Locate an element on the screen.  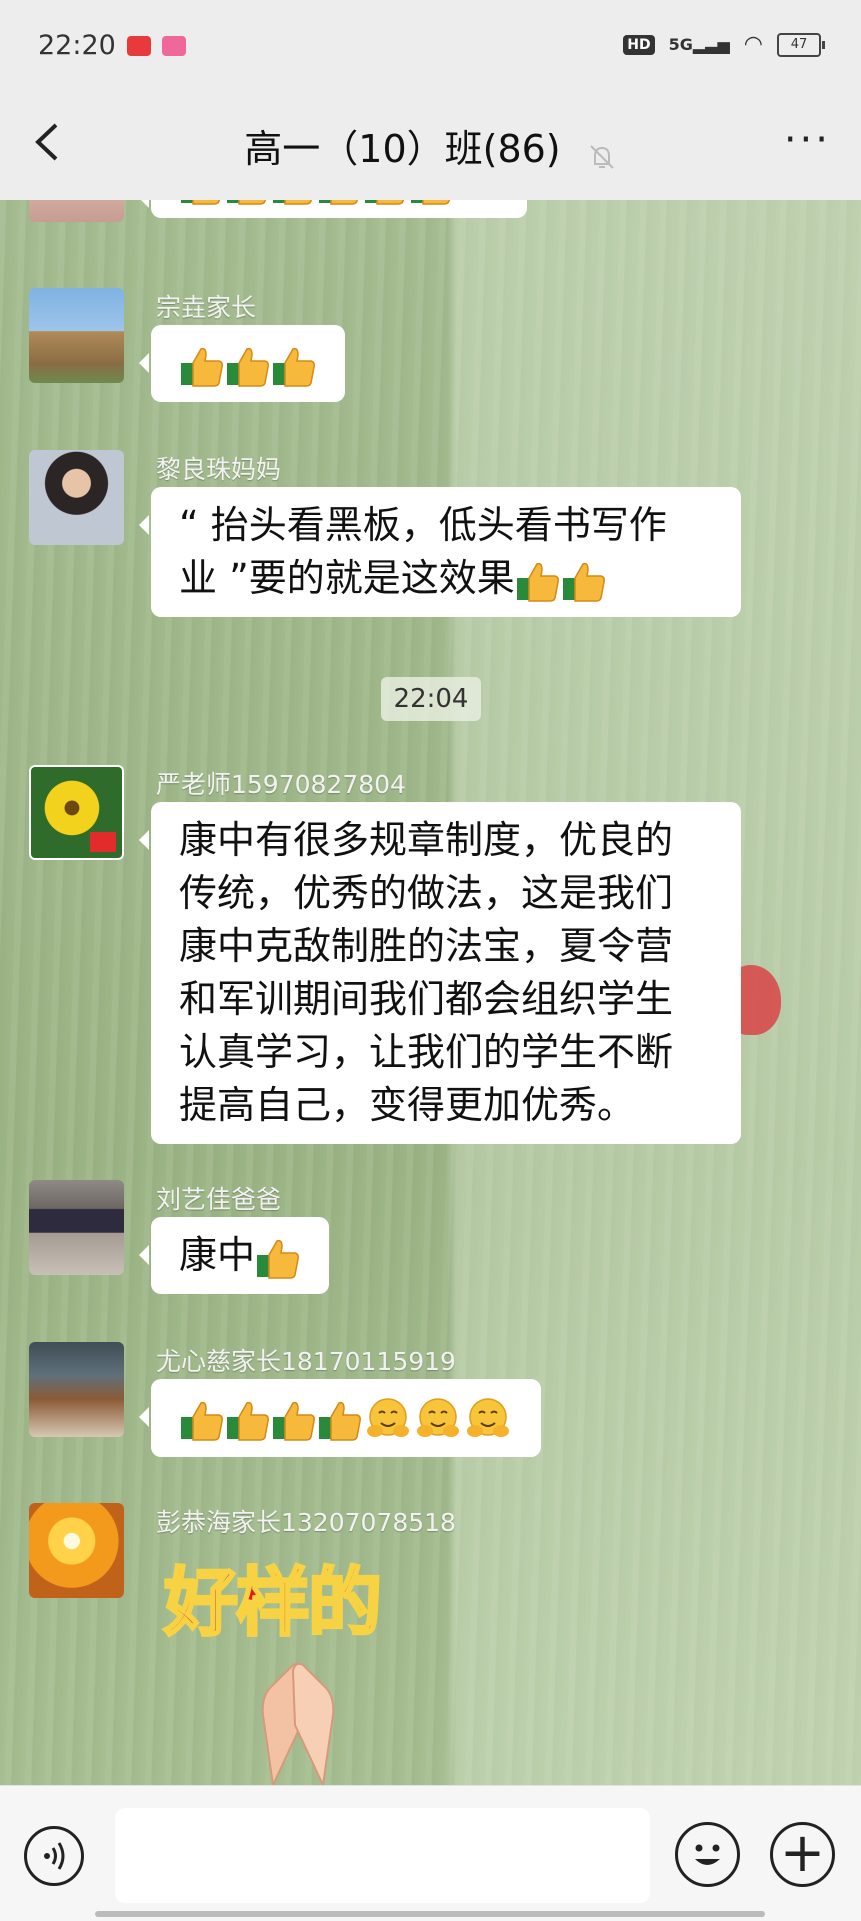
plus-icon: + is located at coordinates (802, 1854).